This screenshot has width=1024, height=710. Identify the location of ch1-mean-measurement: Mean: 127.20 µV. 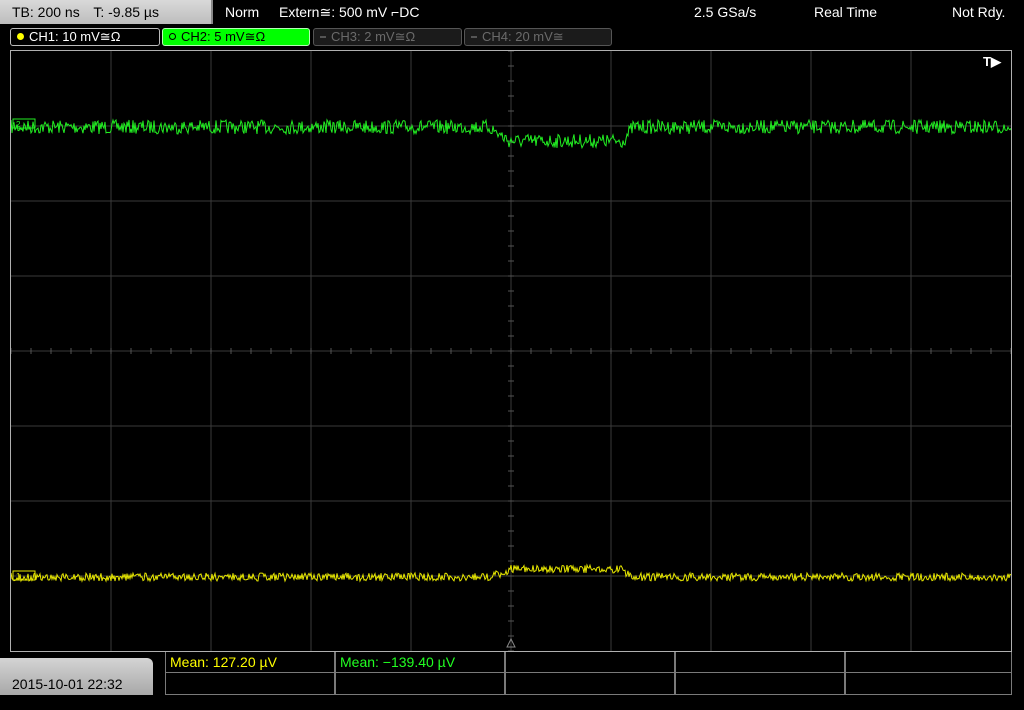
(250, 662).